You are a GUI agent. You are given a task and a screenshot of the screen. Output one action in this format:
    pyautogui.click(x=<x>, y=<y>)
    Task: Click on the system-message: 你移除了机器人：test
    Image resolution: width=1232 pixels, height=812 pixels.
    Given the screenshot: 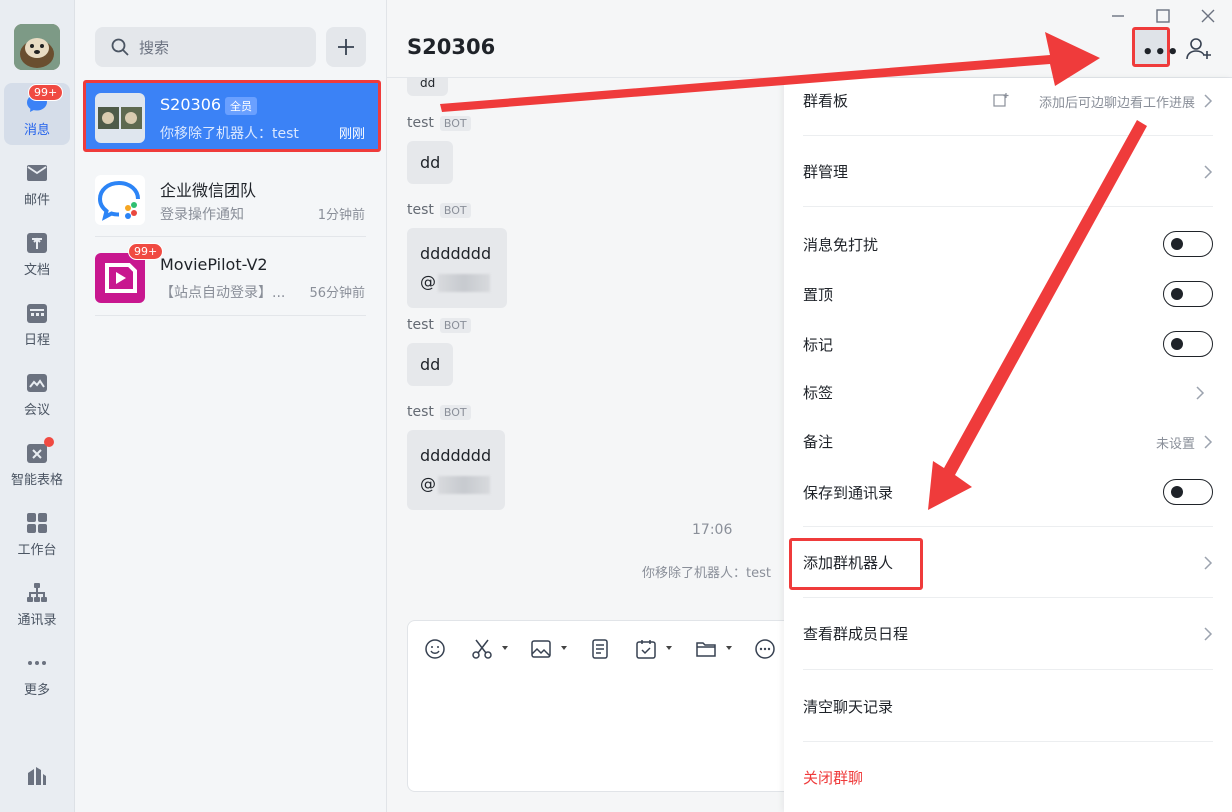 What is the action you would take?
    pyautogui.click(x=706, y=573)
    